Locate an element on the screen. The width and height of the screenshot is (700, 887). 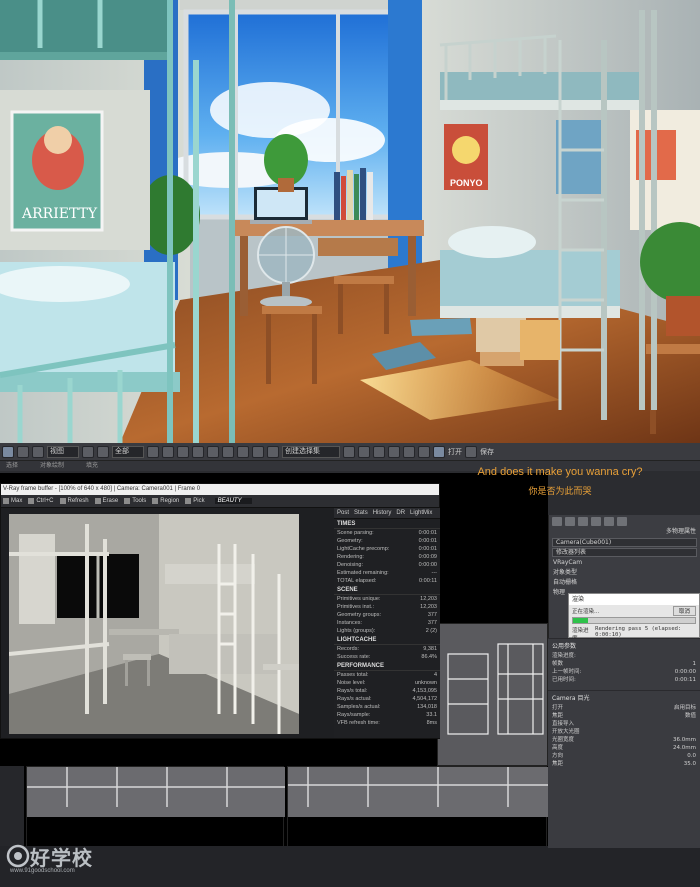
vfb-refresh-button: Refresh is located at coordinates (74, 501).